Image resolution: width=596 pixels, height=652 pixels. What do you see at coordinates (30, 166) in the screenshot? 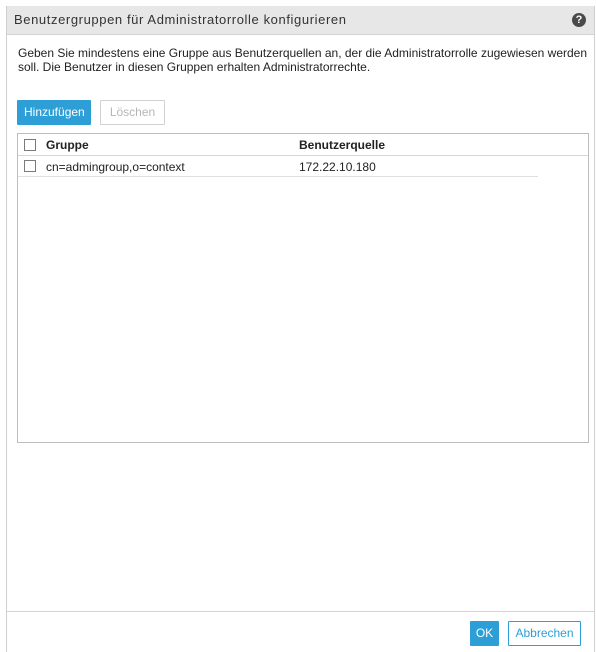
I see `row-checkbox` at bounding box center [30, 166].